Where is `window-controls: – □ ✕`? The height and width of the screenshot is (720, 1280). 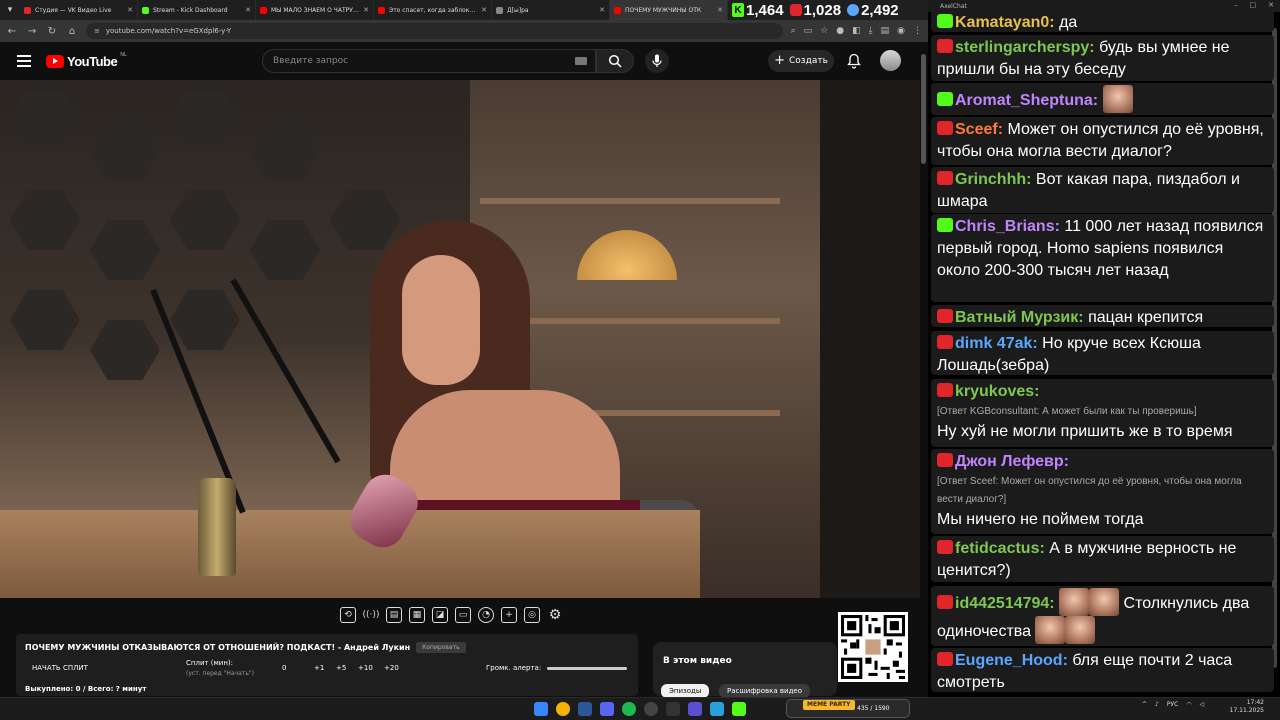 window-controls: – □ ✕ is located at coordinates (1254, 5).